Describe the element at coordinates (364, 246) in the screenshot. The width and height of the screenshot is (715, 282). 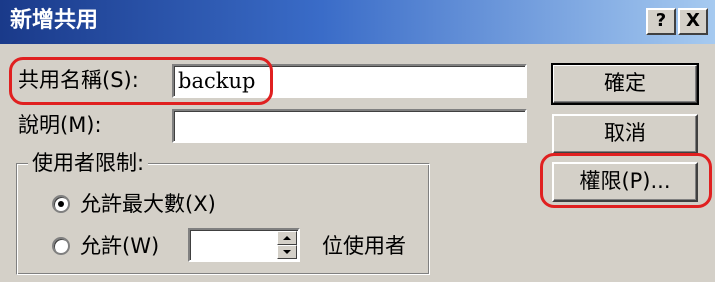
I see `users-suffix-label: 位使用者` at that location.